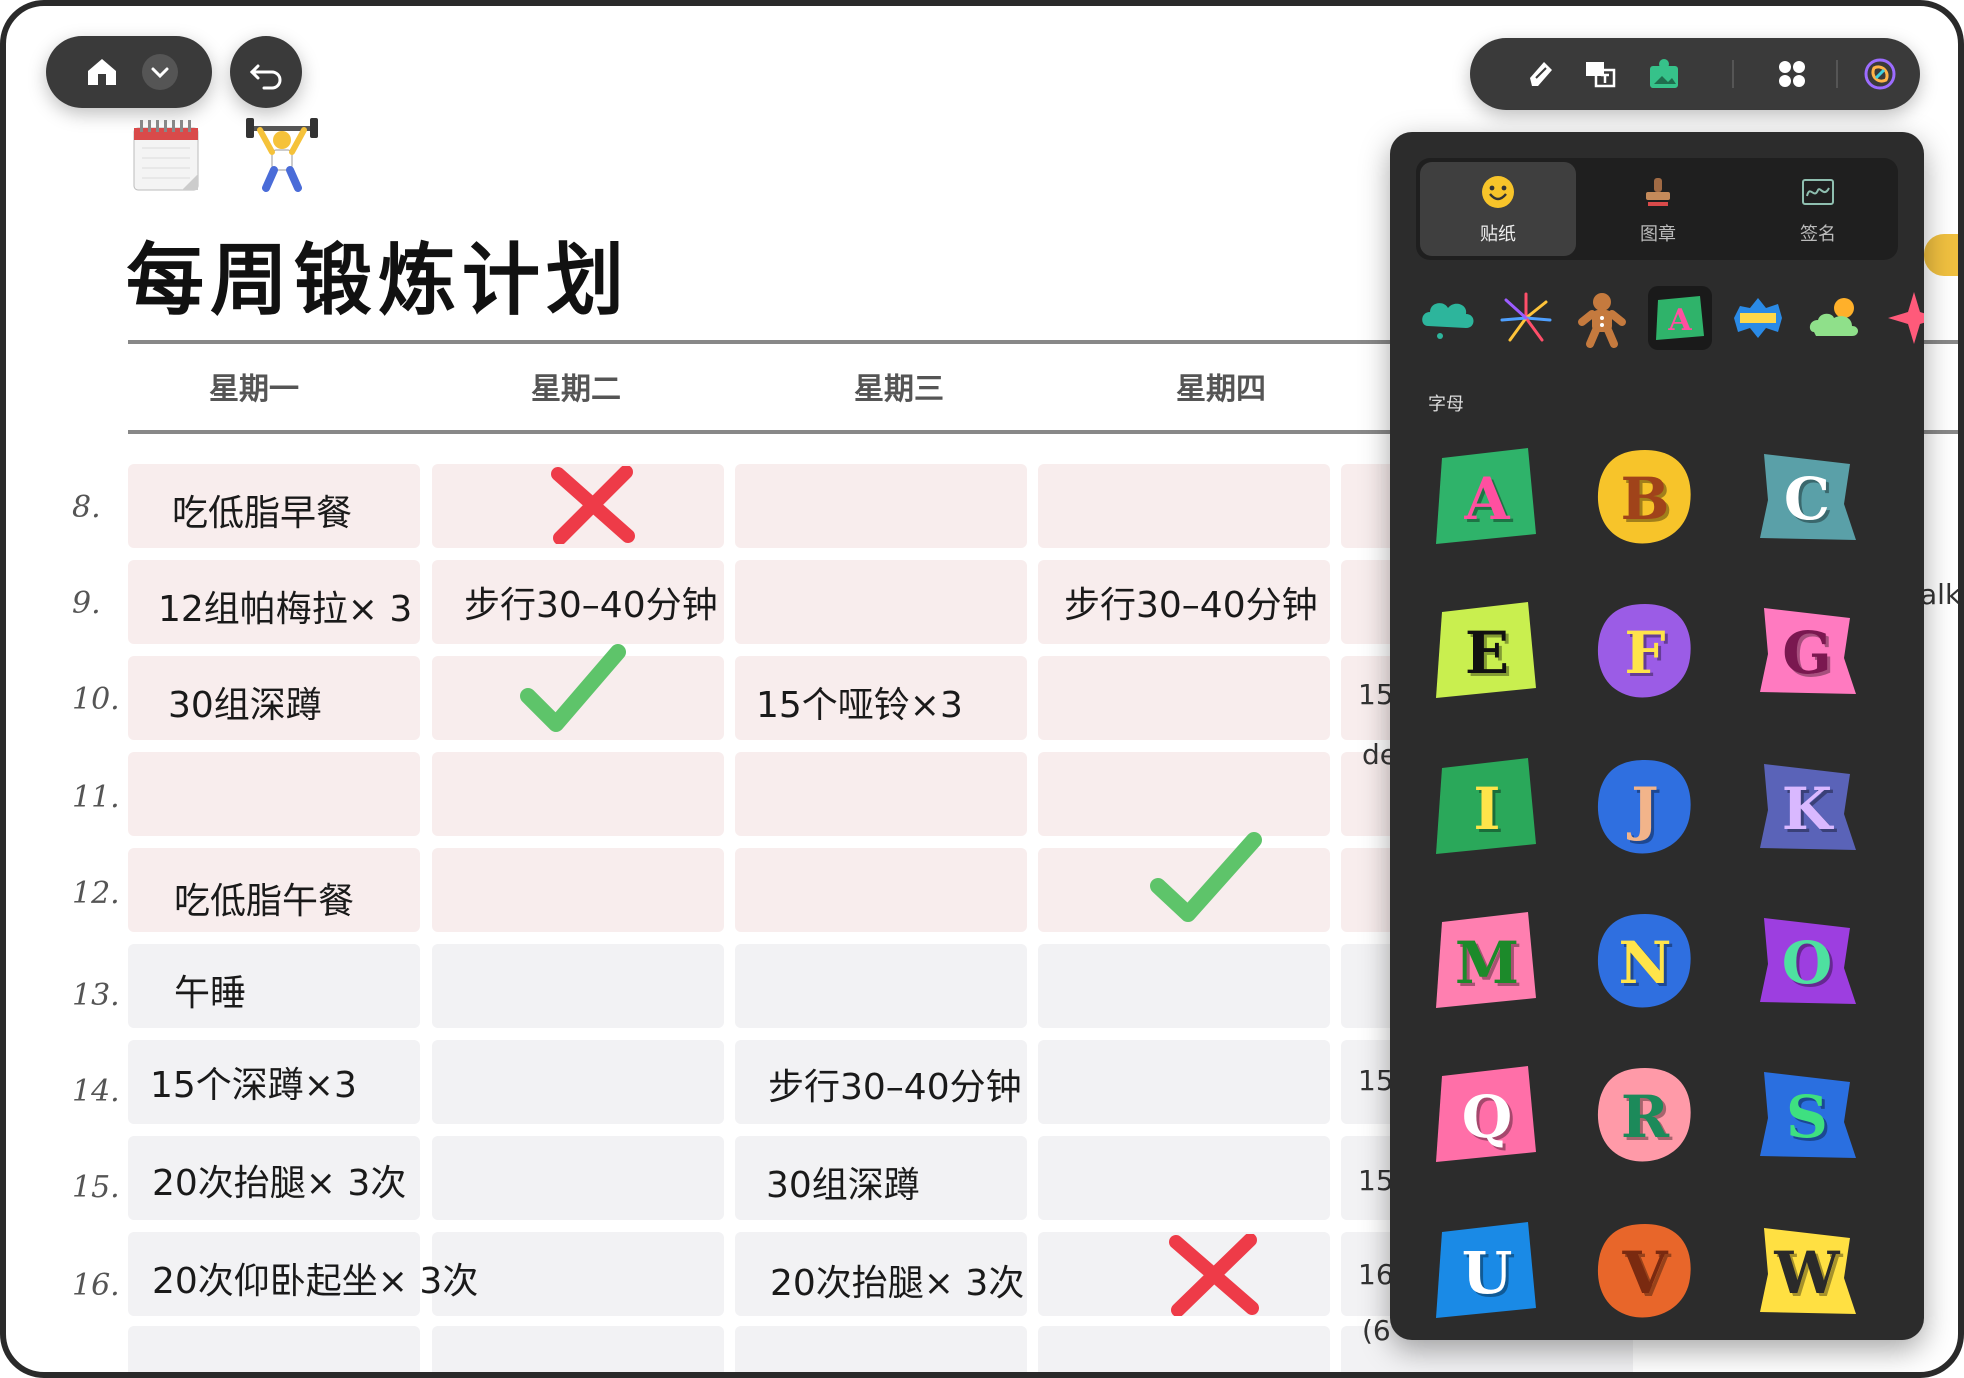  I want to click on weather-sticker-icon, so click(1836, 318).